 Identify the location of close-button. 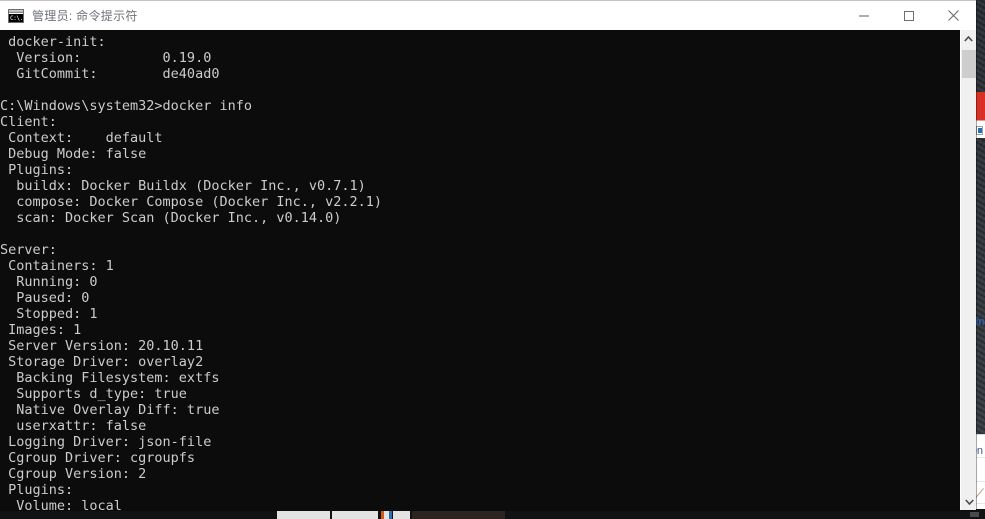
(953, 15).